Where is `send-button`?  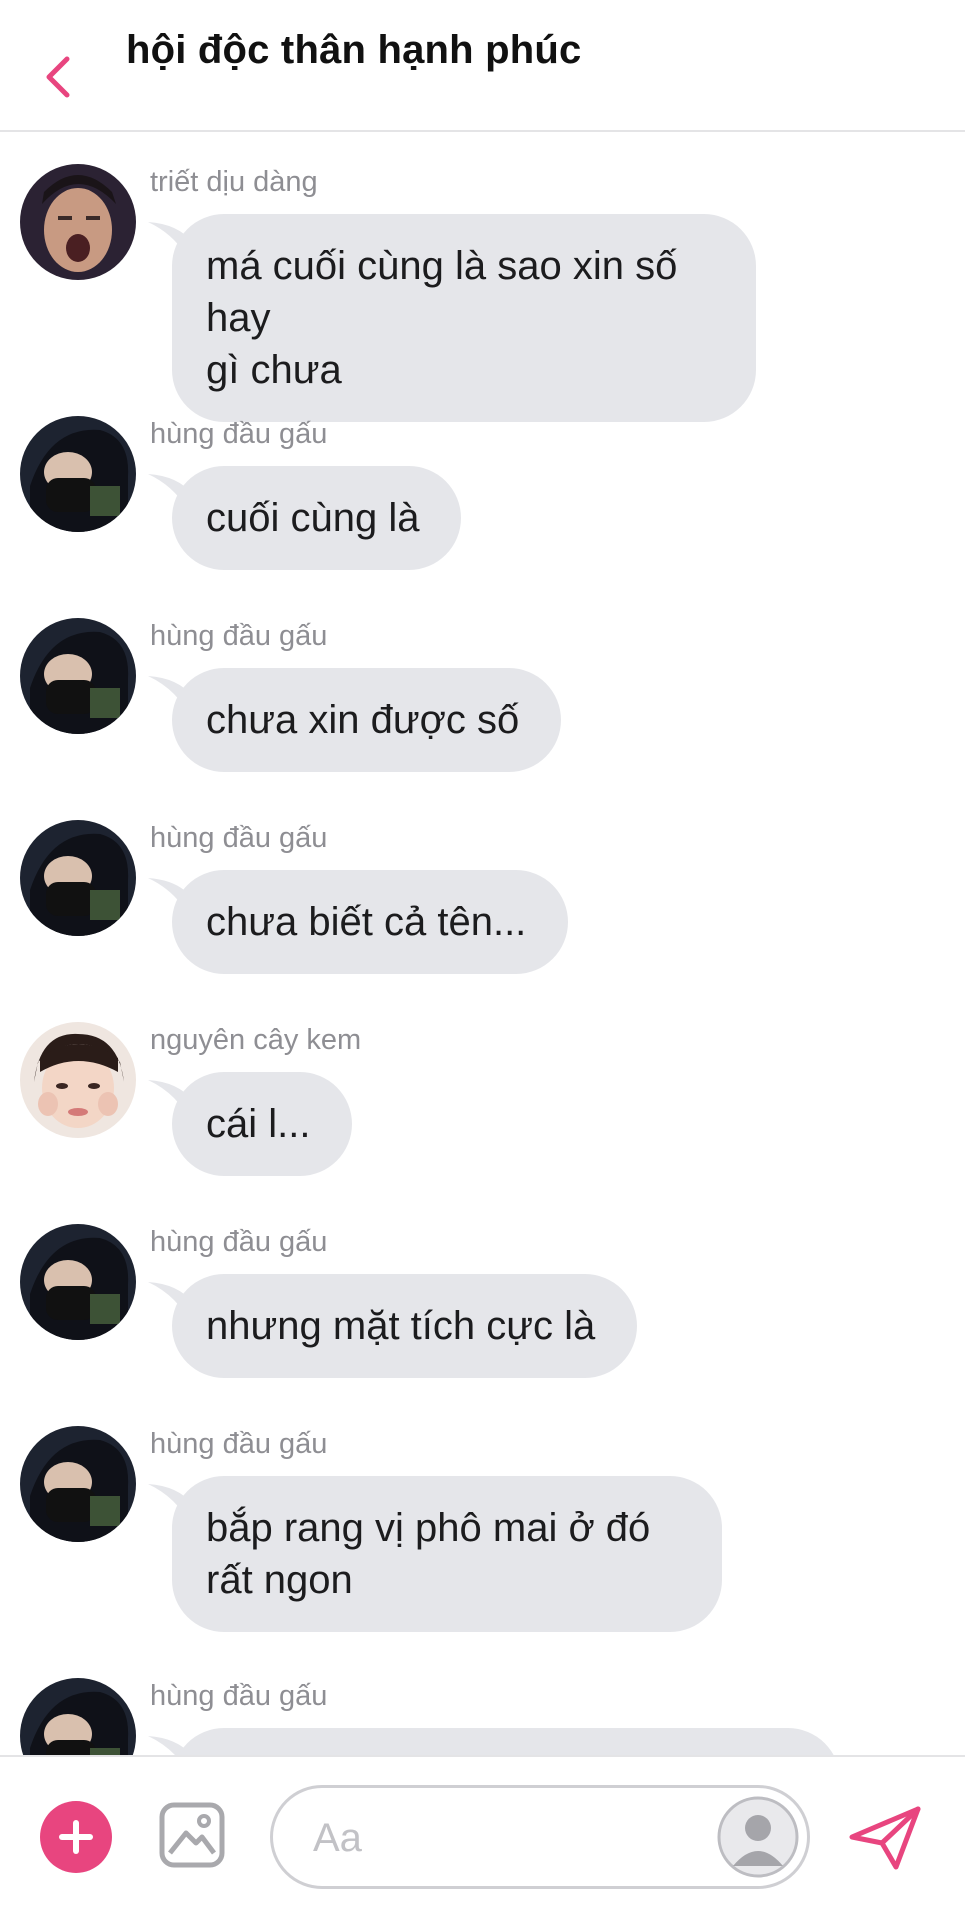
send-button is located at coordinates (885, 1838).